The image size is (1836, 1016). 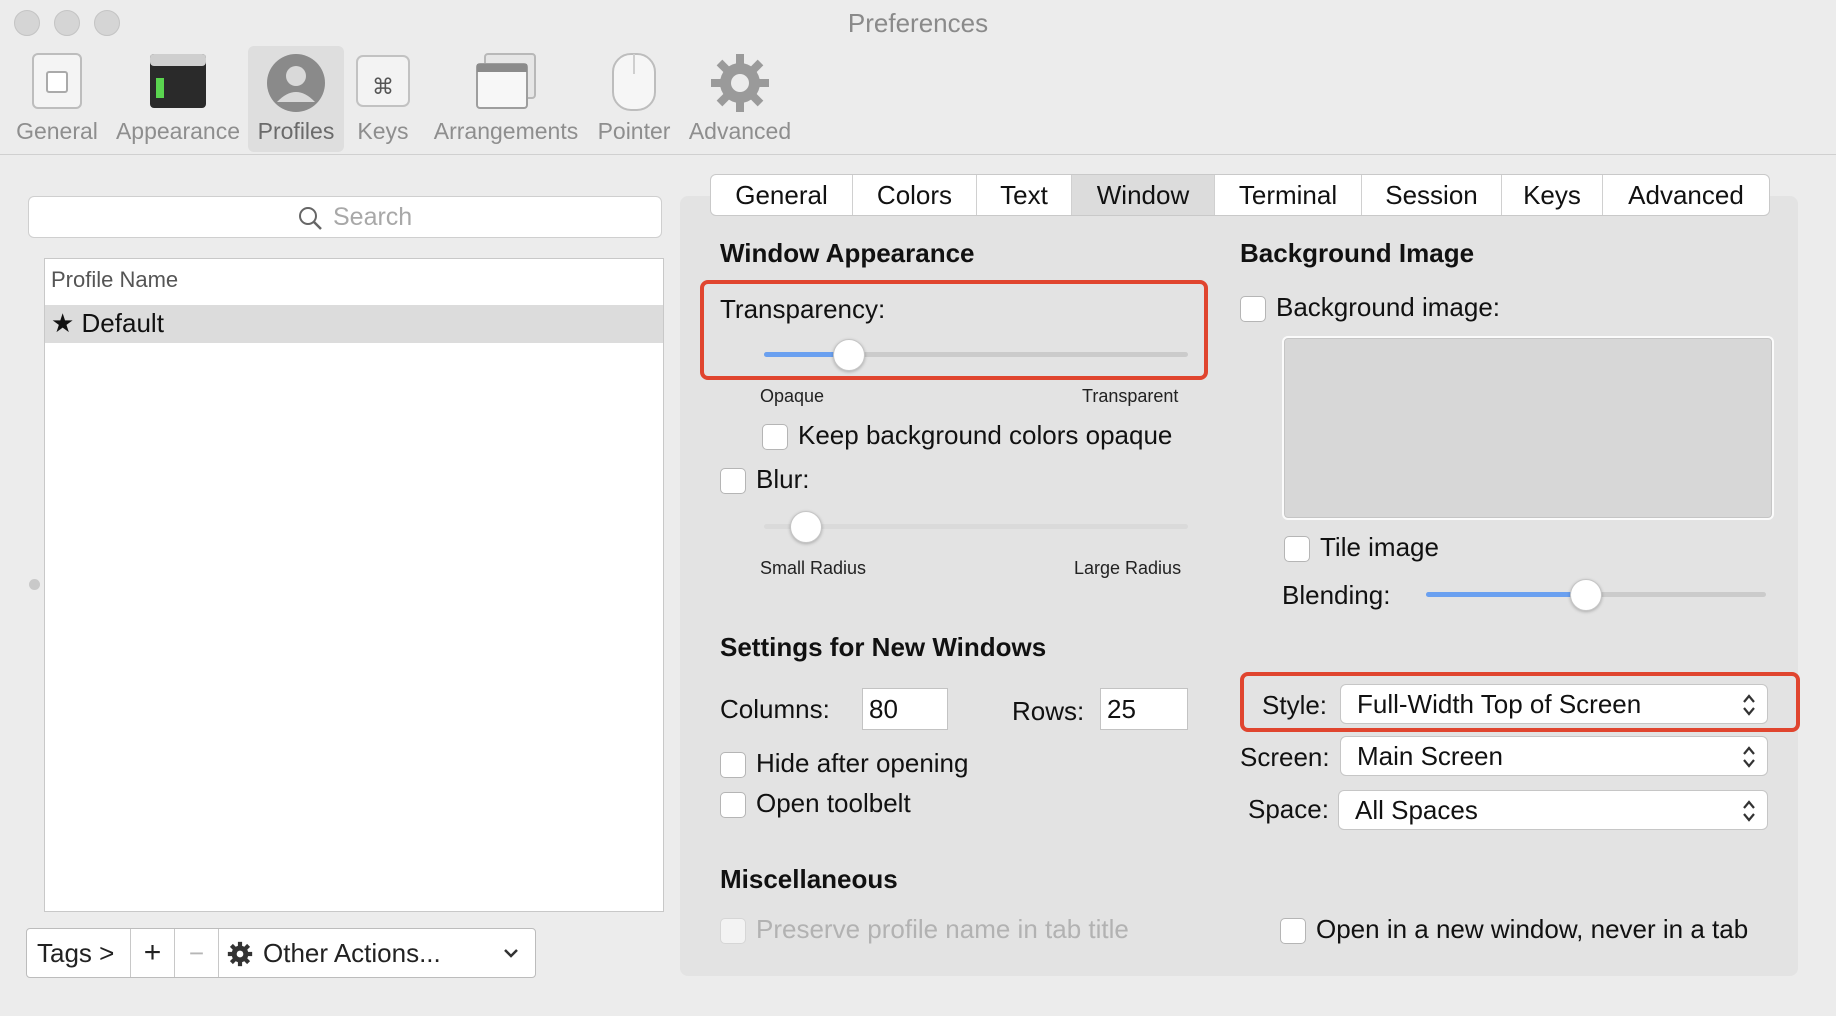 What do you see at coordinates (354, 324) in the screenshot?
I see `profile-row: ★ Default` at bounding box center [354, 324].